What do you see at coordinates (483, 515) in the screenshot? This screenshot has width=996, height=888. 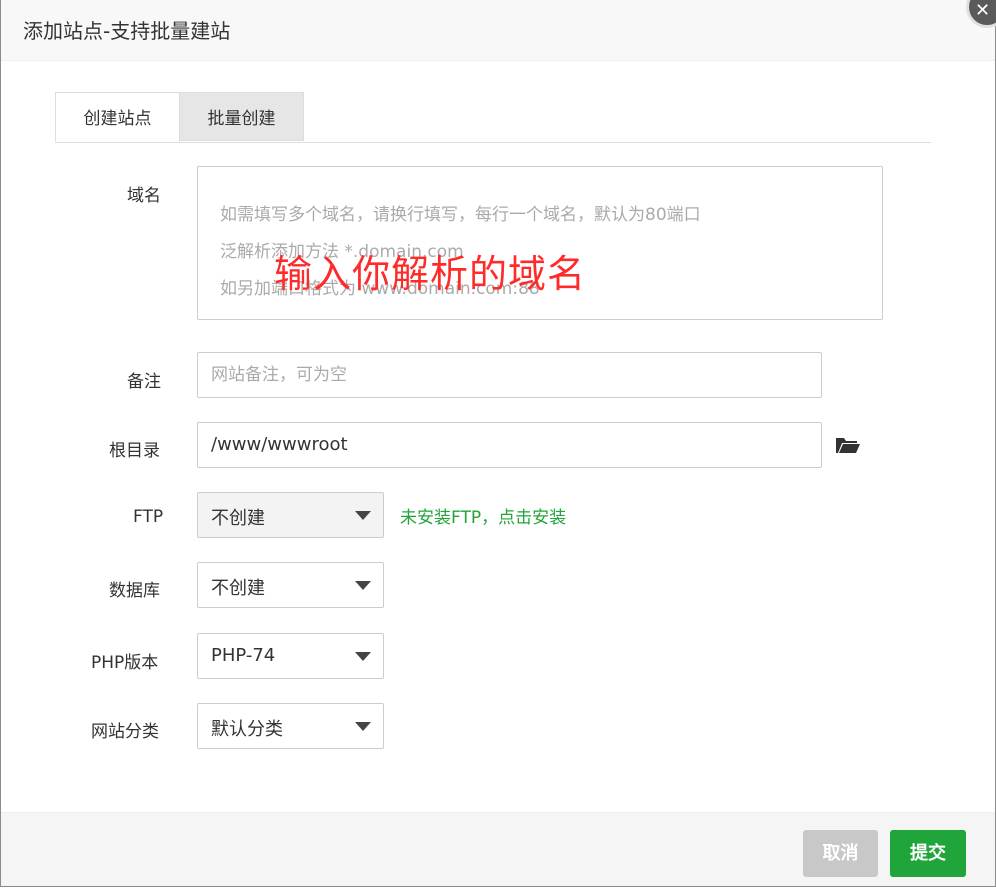 I see `install-ftp-link: 未安装FTP，点击安装` at bounding box center [483, 515].